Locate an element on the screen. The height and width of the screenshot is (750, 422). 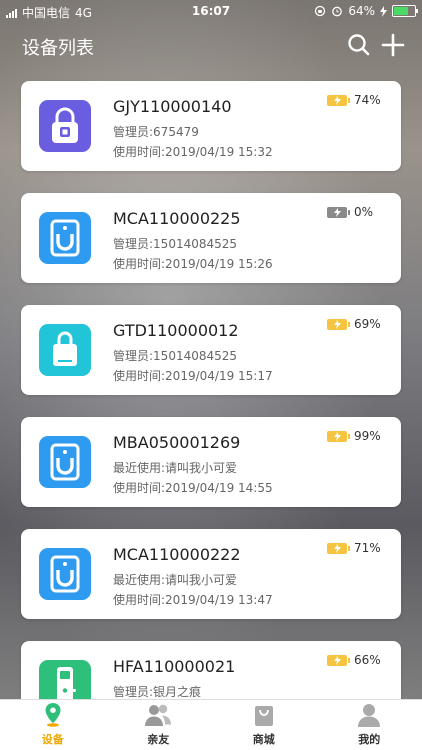
device-battery: 69% is located at coordinates (354, 324).